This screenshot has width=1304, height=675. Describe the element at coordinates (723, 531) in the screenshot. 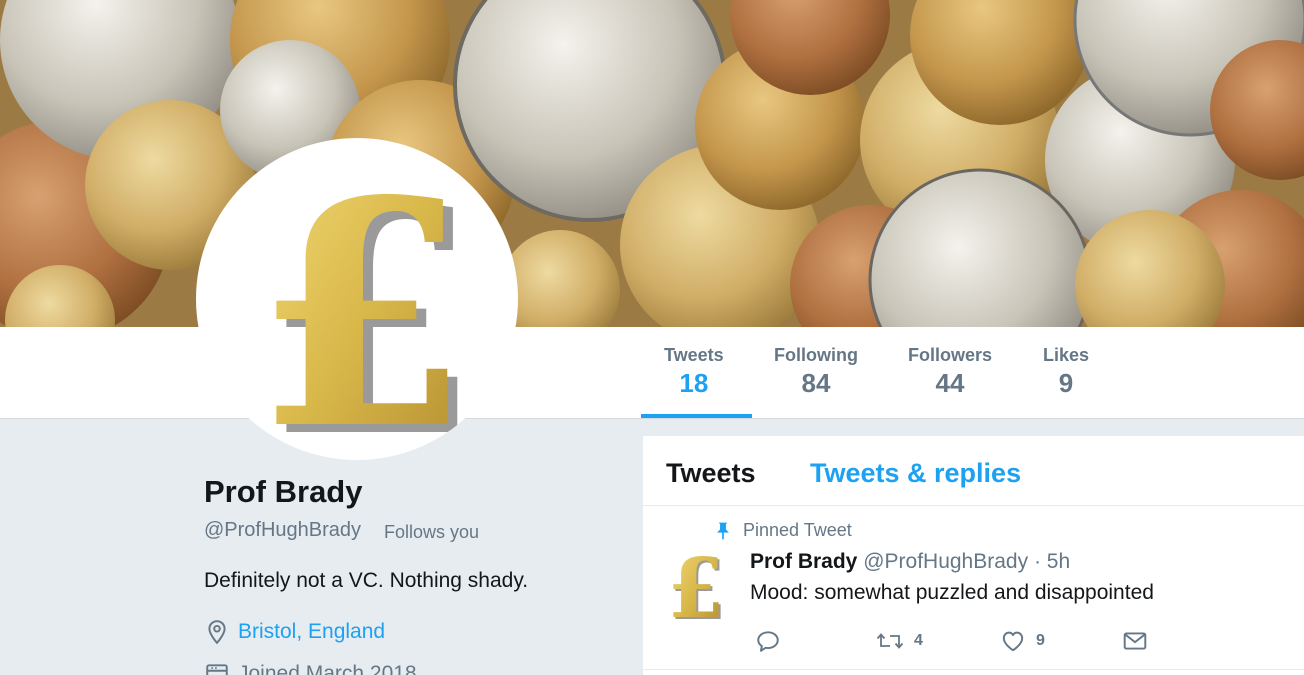

I see `pin-icon` at that location.